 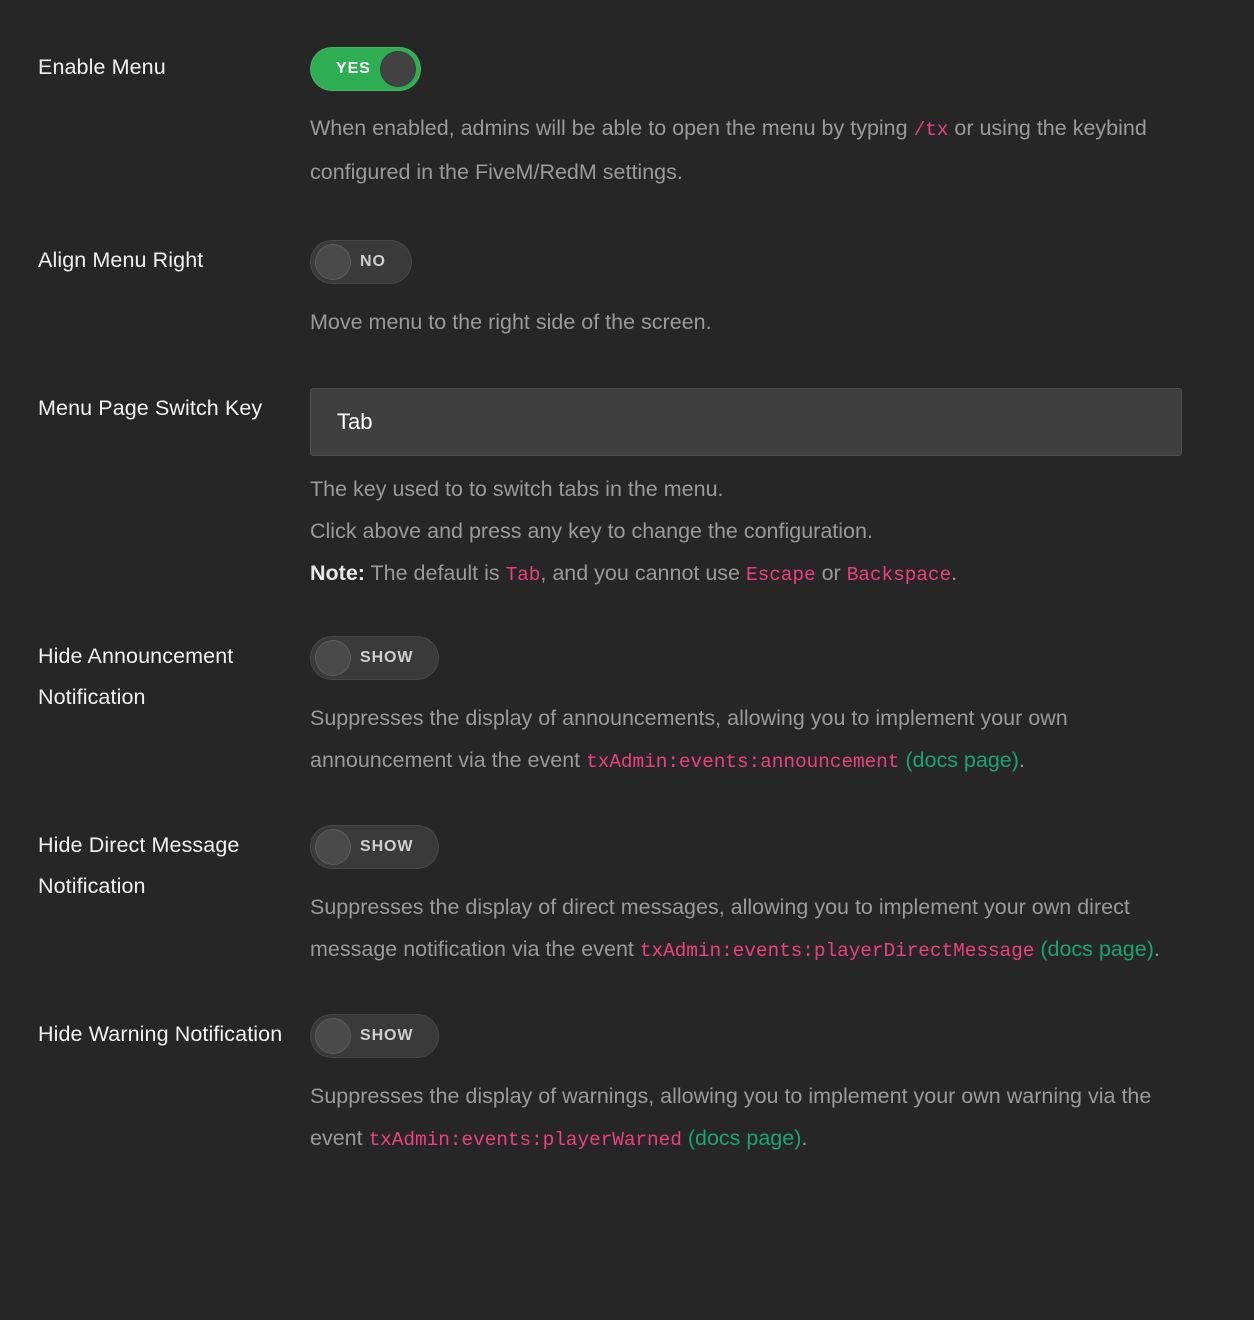 I want to click on toggle-hide-direct-message-notification: SHOW, so click(x=375, y=847).